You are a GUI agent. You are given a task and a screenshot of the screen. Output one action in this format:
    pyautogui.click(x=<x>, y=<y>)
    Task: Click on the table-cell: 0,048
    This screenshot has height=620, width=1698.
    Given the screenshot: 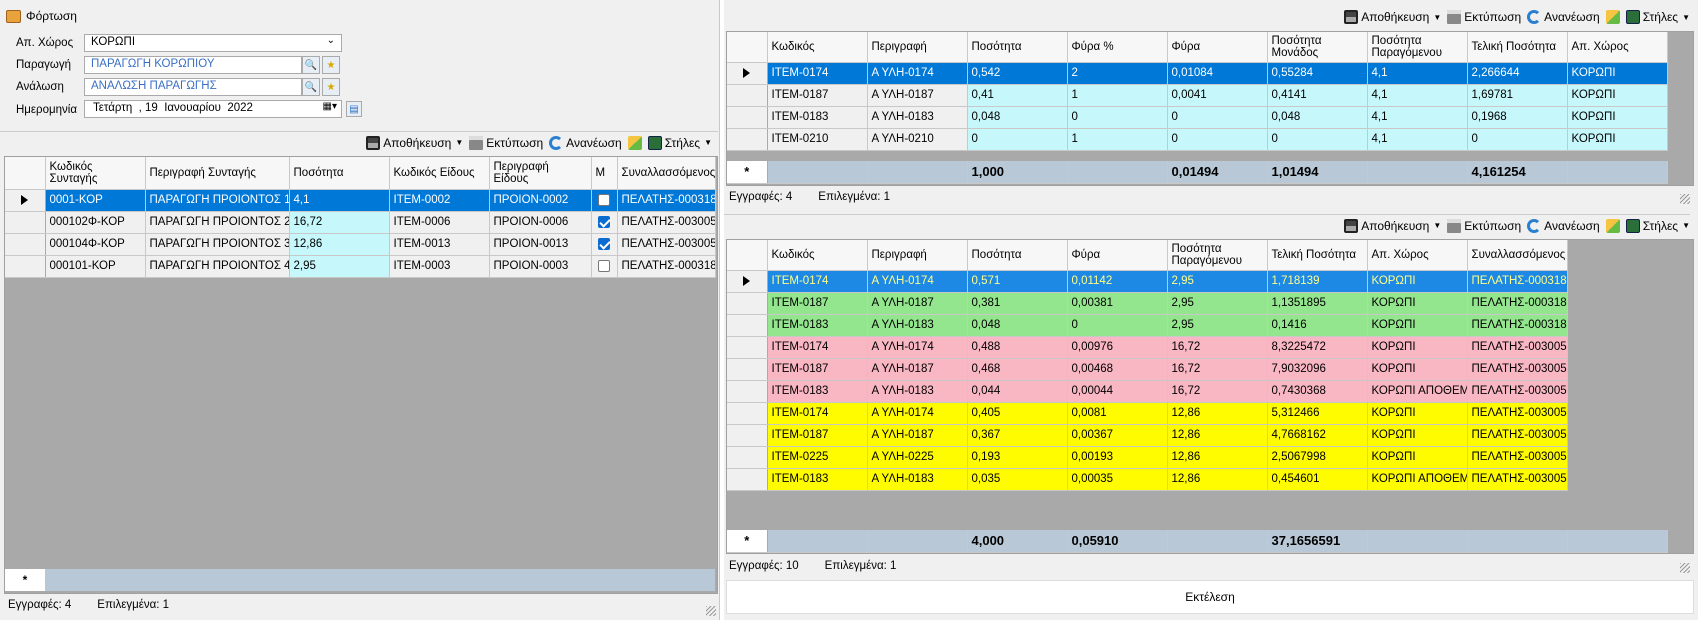 What is the action you would take?
    pyautogui.click(x=1317, y=117)
    